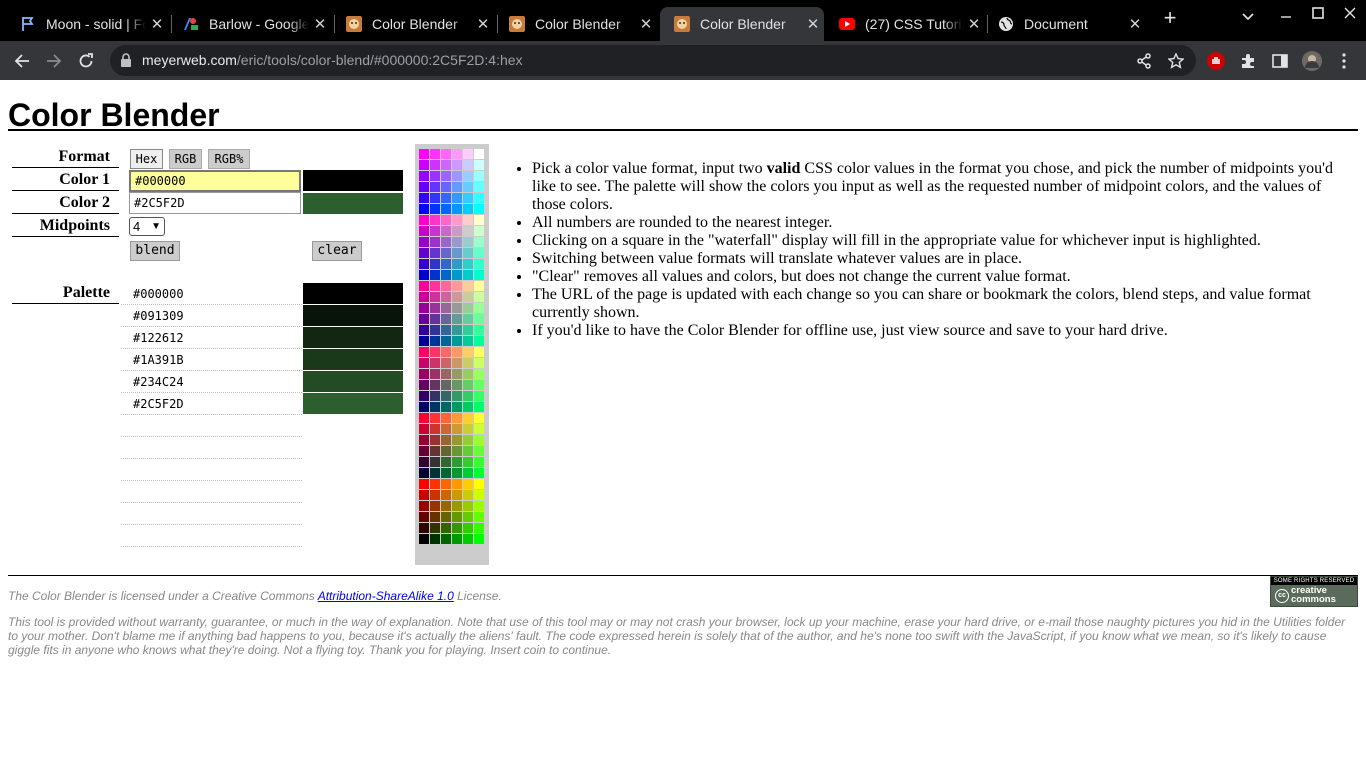 The height and width of the screenshot is (768, 1366). Describe the element at coordinates (1286, 17) in the screenshot. I see `minimize-icon` at that location.